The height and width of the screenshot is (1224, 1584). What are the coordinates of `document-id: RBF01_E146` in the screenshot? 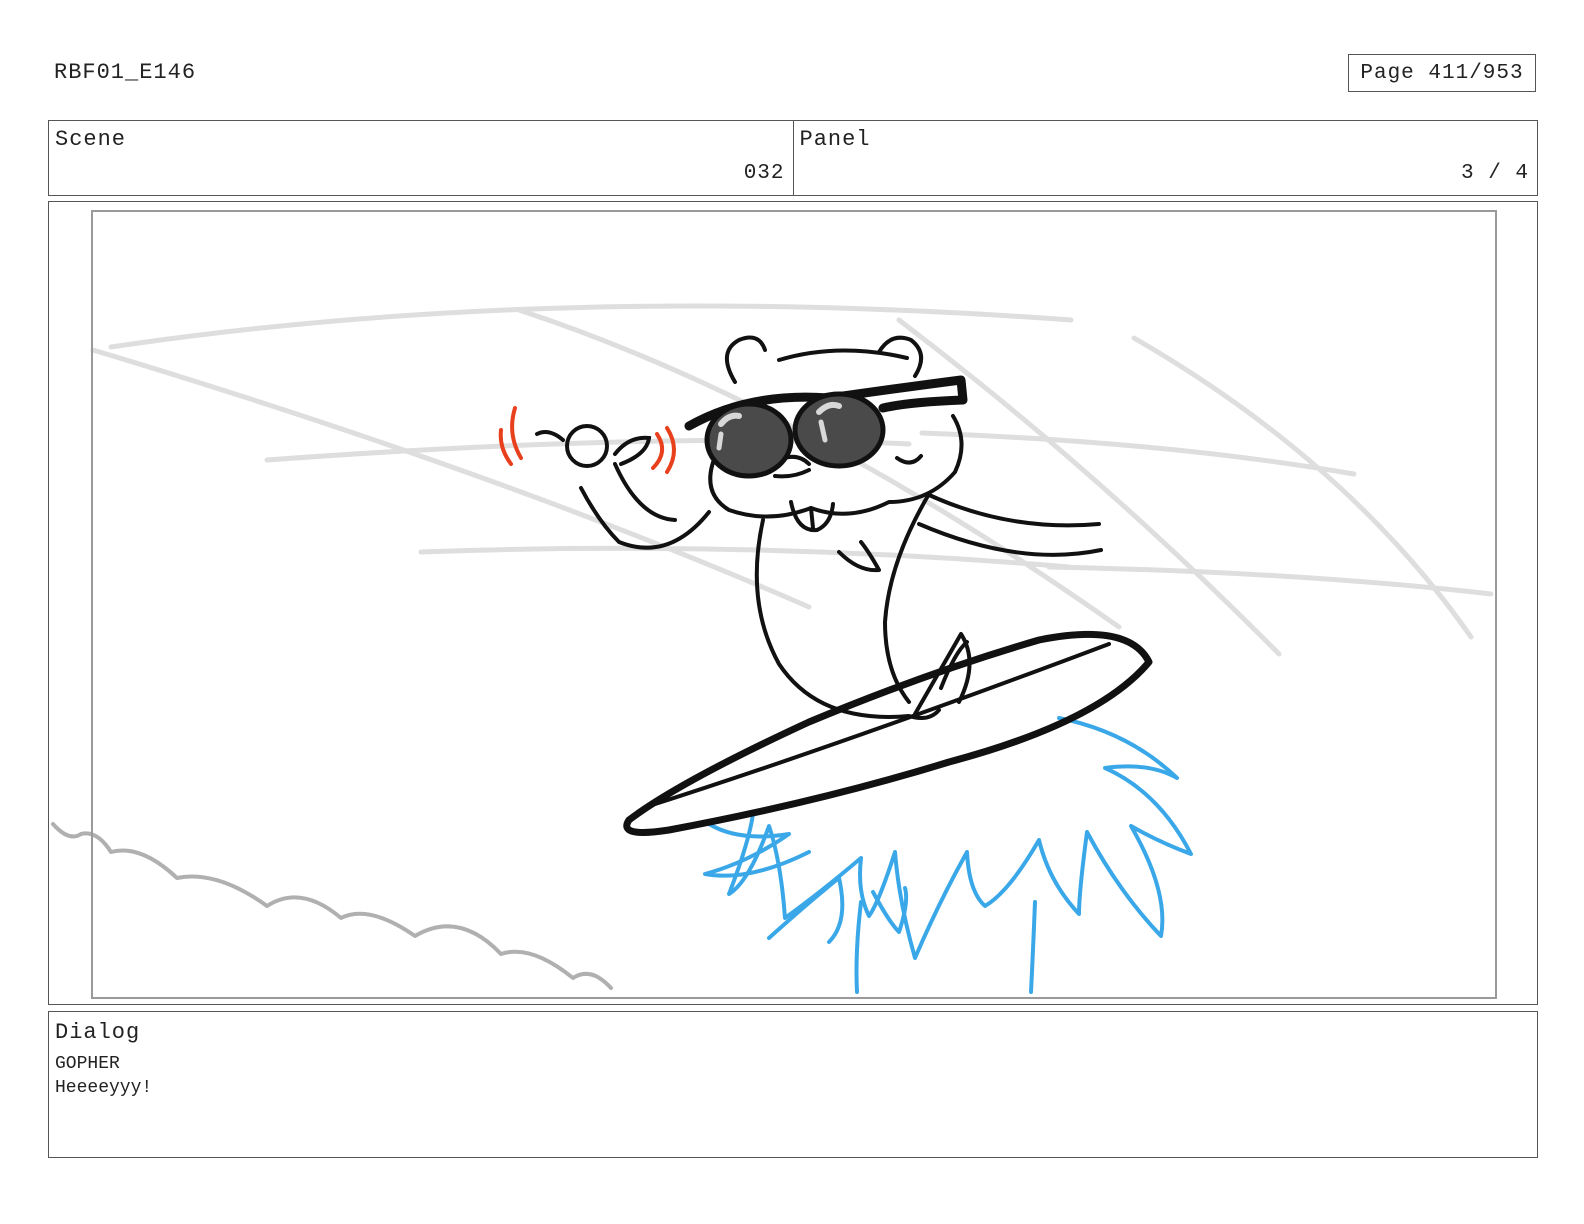 It's located at (125, 72).